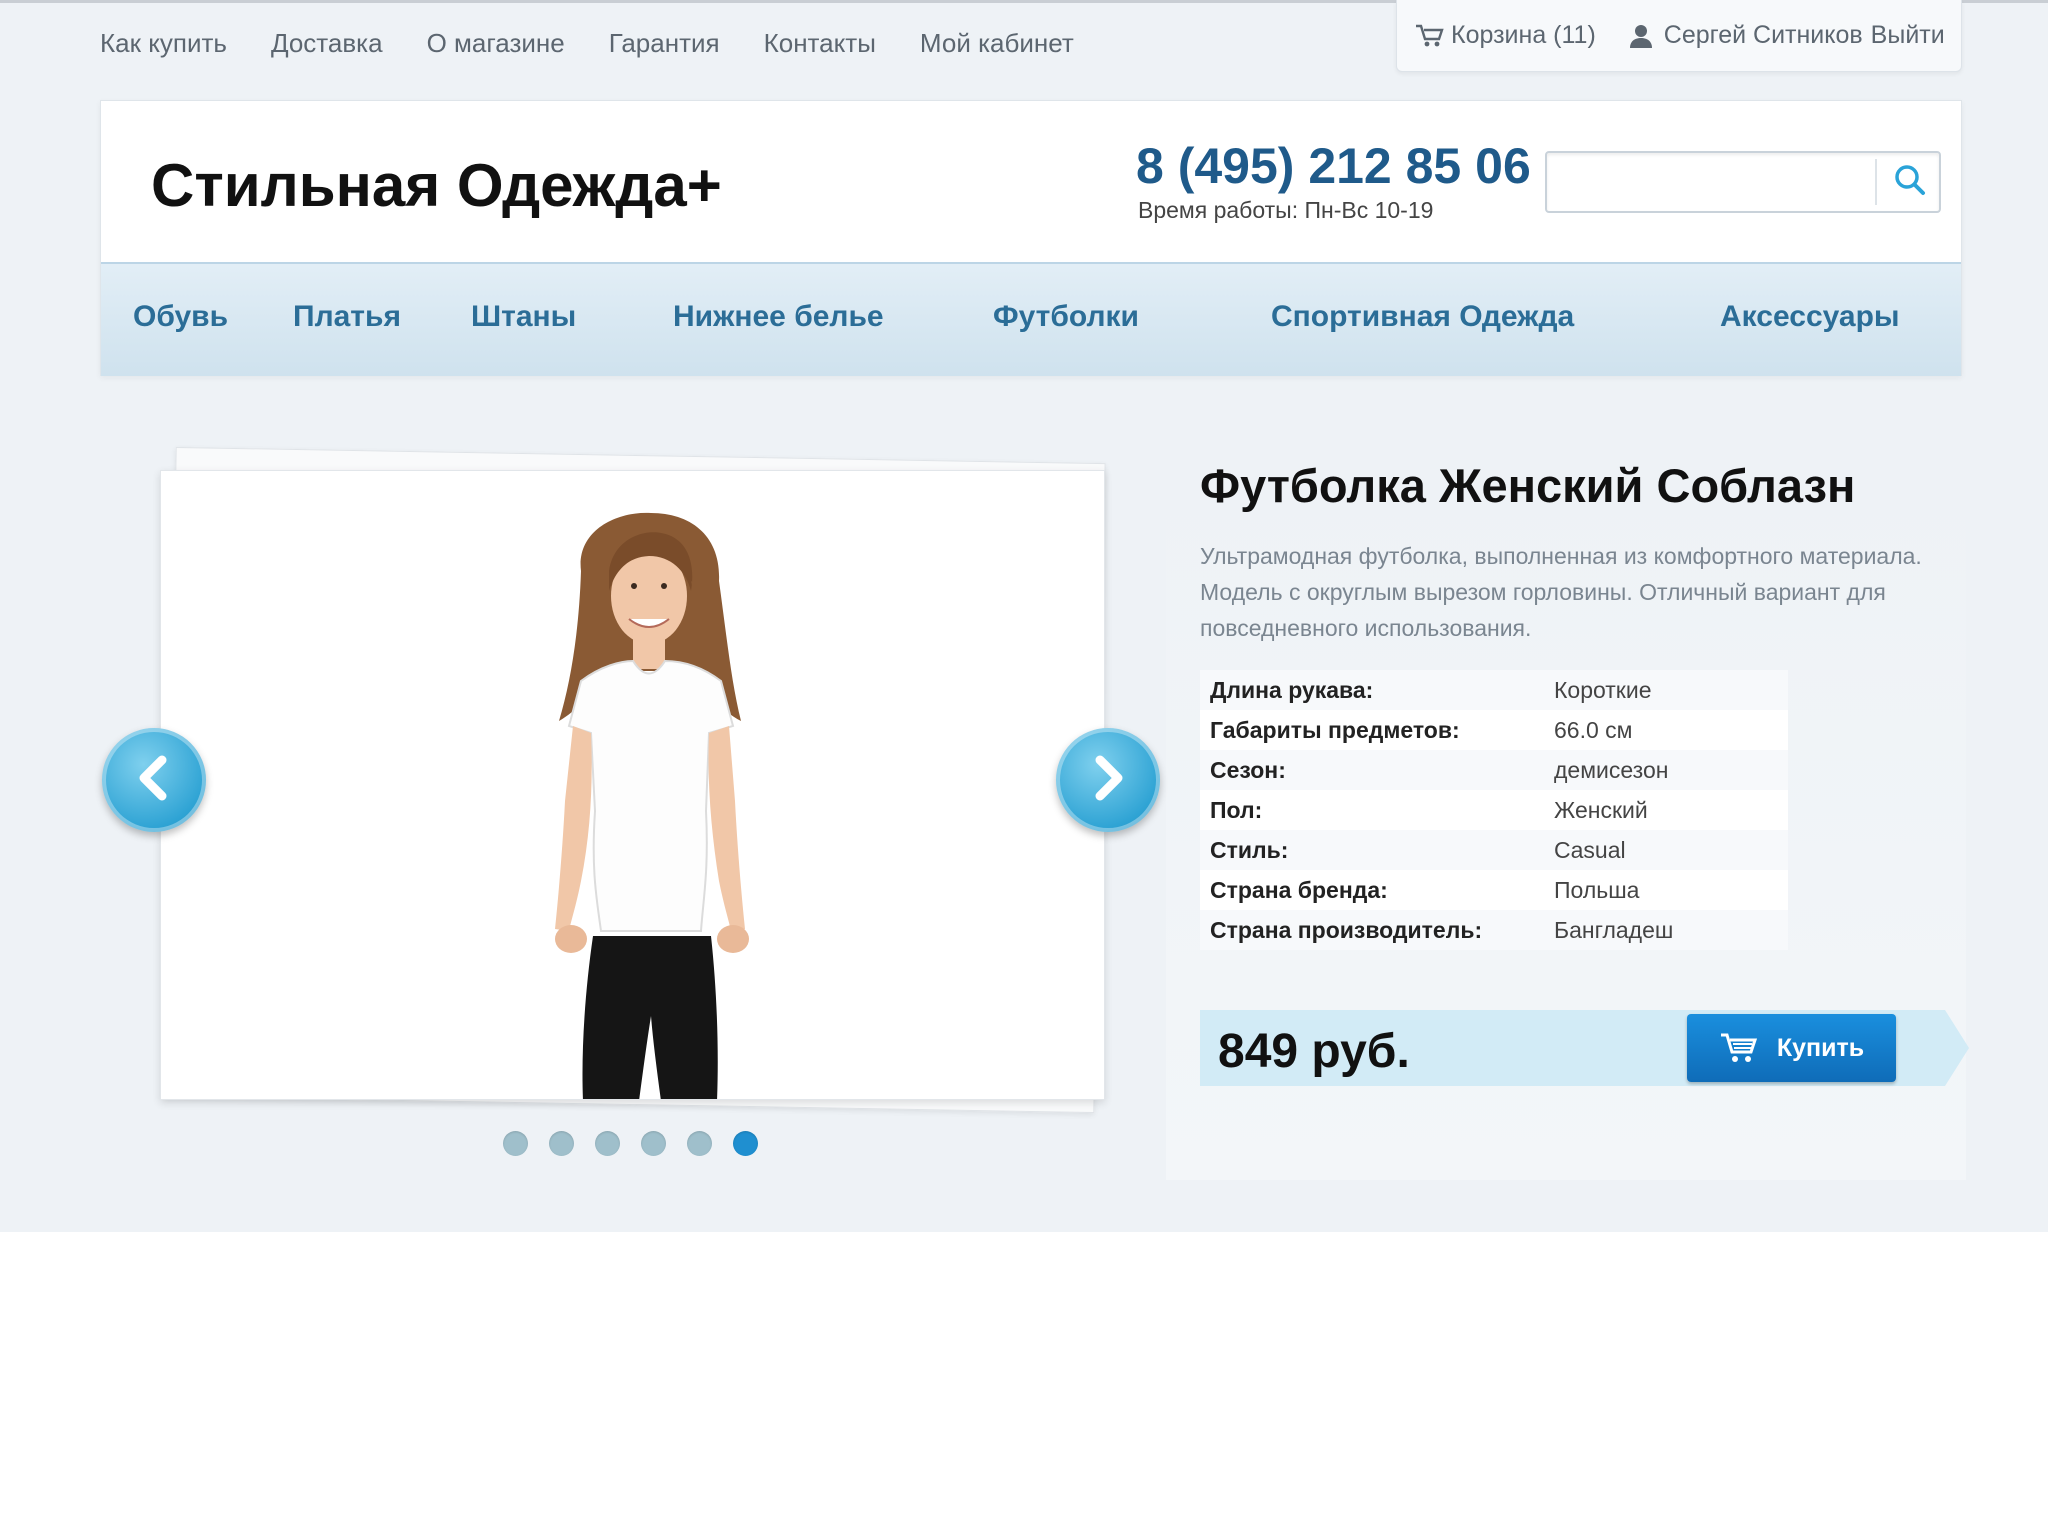  What do you see at coordinates (1372, 930) in the screenshot?
I see `spec-label: Страна производитель:` at bounding box center [1372, 930].